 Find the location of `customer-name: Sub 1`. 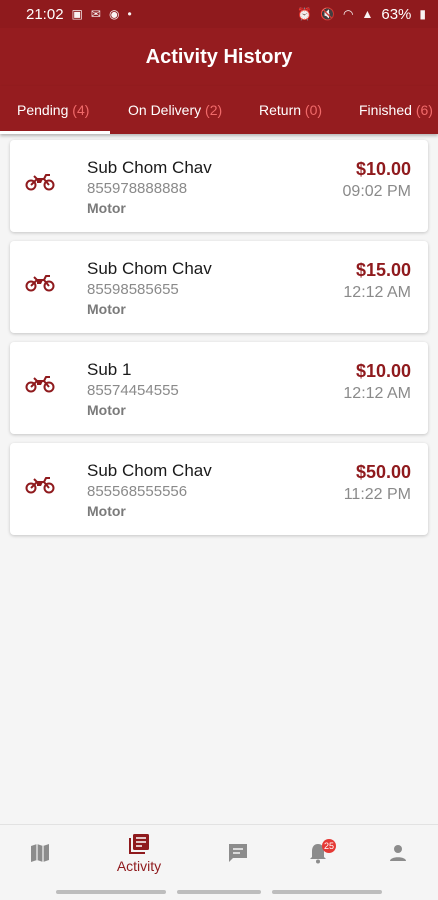

customer-name: Sub 1 is located at coordinates (109, 369).